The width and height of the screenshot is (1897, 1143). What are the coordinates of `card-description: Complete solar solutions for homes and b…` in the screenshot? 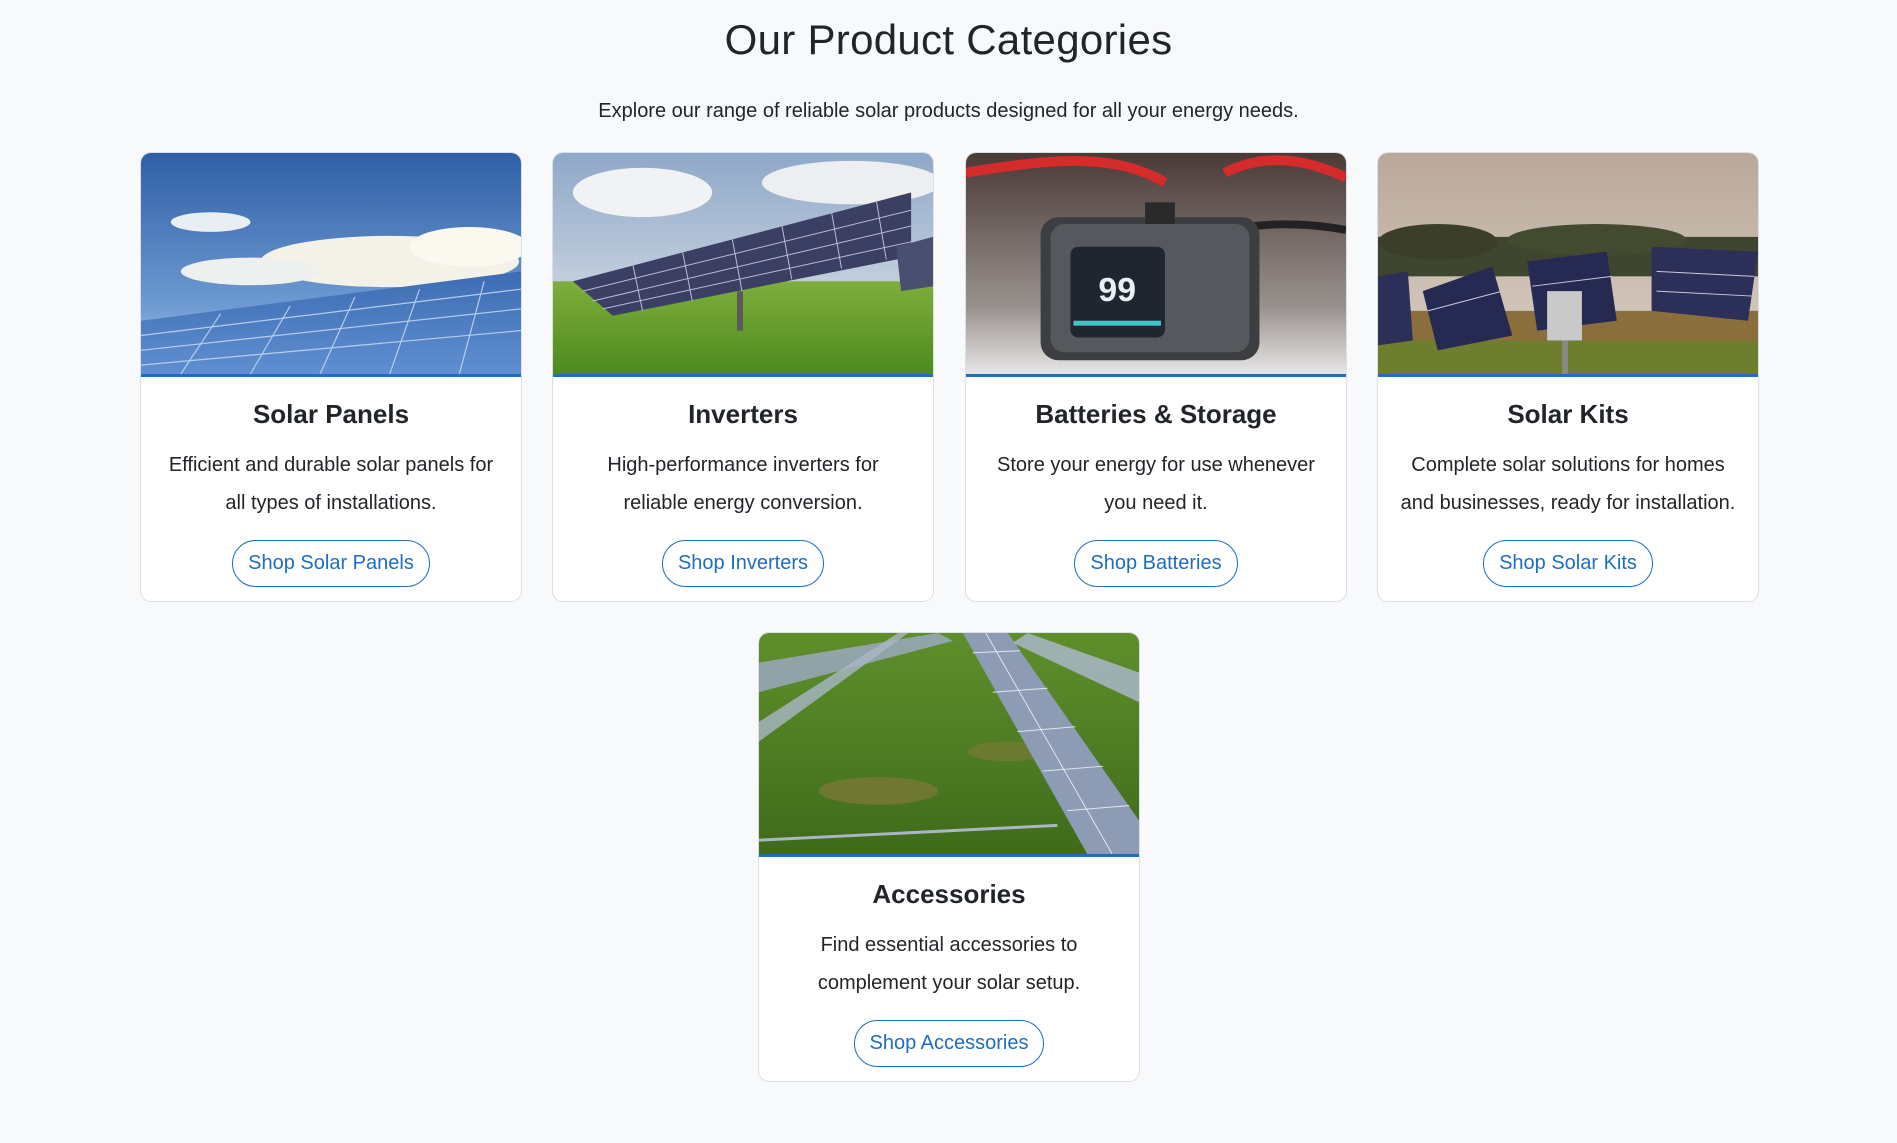 It's located at (1568, 484).